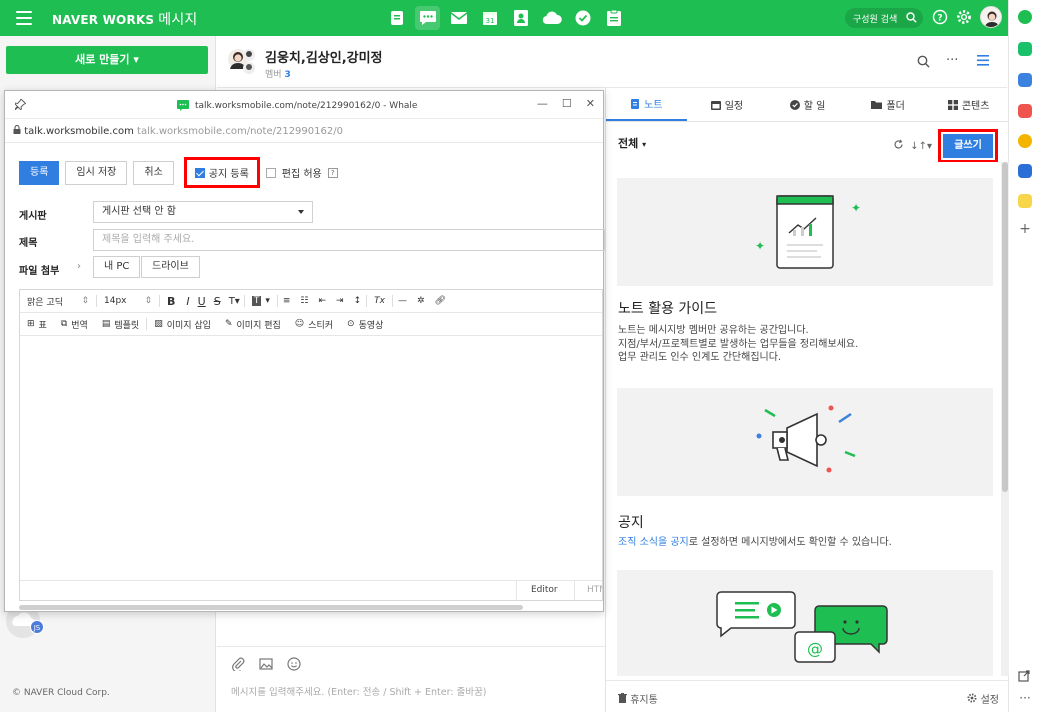 The image size is (1040, 712). Describe the element at coordinates (421, 301) in the screenshot. I see `special-char-icon: ✲` at that location.